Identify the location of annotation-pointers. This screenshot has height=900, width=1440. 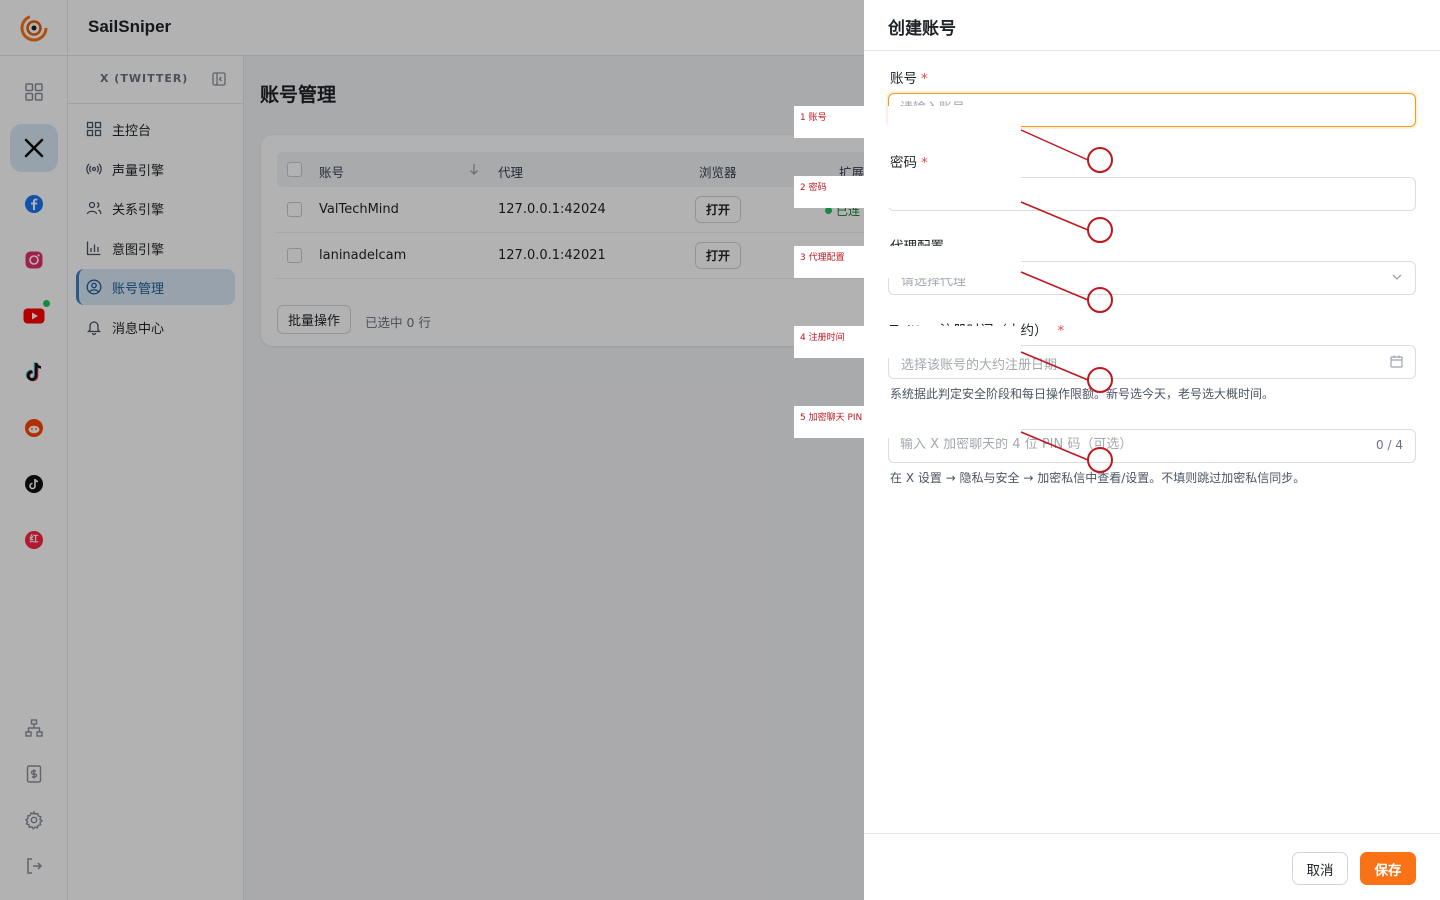
(1066, 301).